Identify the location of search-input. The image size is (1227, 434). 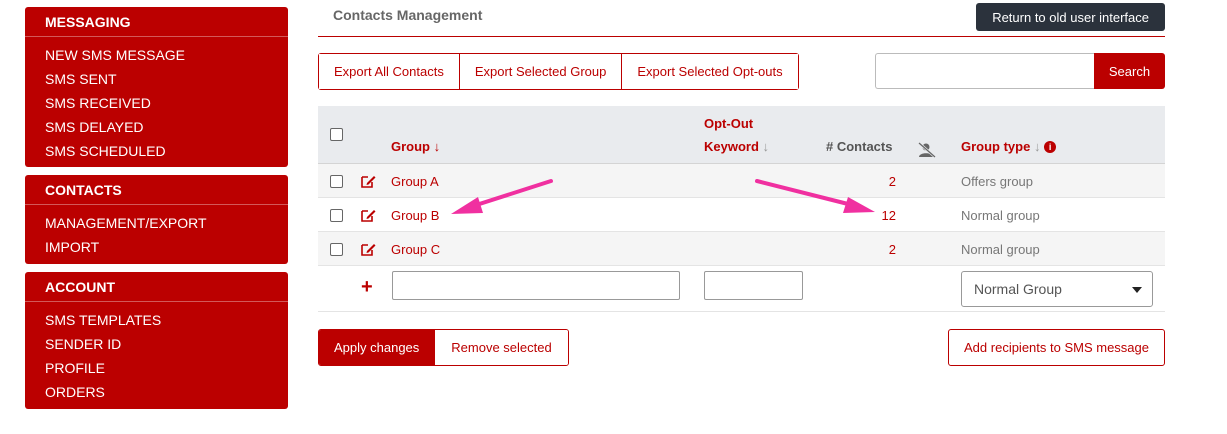
(984, 71).